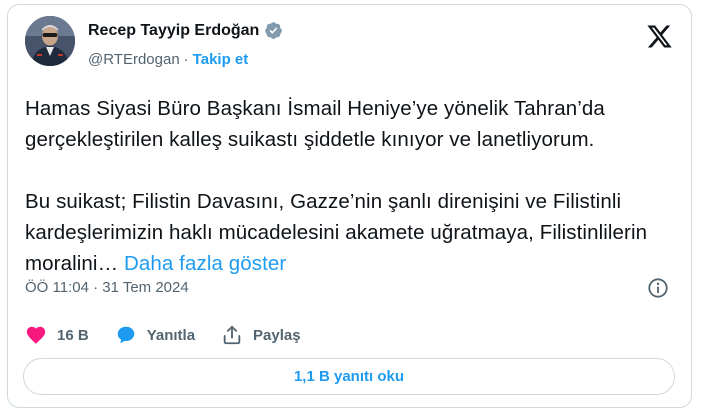 The image size is (720, 412). What do you see at coordinates (107, 287) in the screenshot?
I see `timestamp: ÖÖ 11:04 · 31 Tem 2024` at bounding box center [107, 287].